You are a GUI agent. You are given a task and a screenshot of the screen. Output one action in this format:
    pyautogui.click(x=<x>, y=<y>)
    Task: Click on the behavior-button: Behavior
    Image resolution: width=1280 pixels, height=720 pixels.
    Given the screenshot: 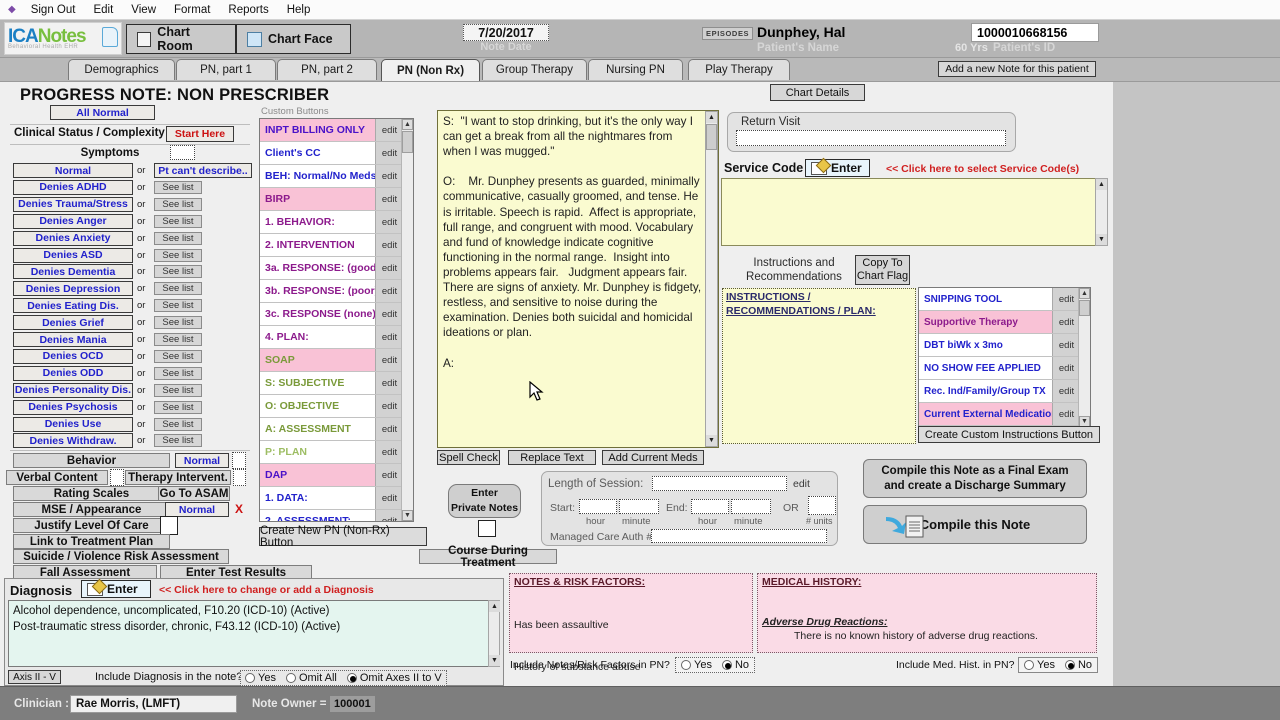 What is the action you would take?
    pyautogui.click(x=91, y=460)
    